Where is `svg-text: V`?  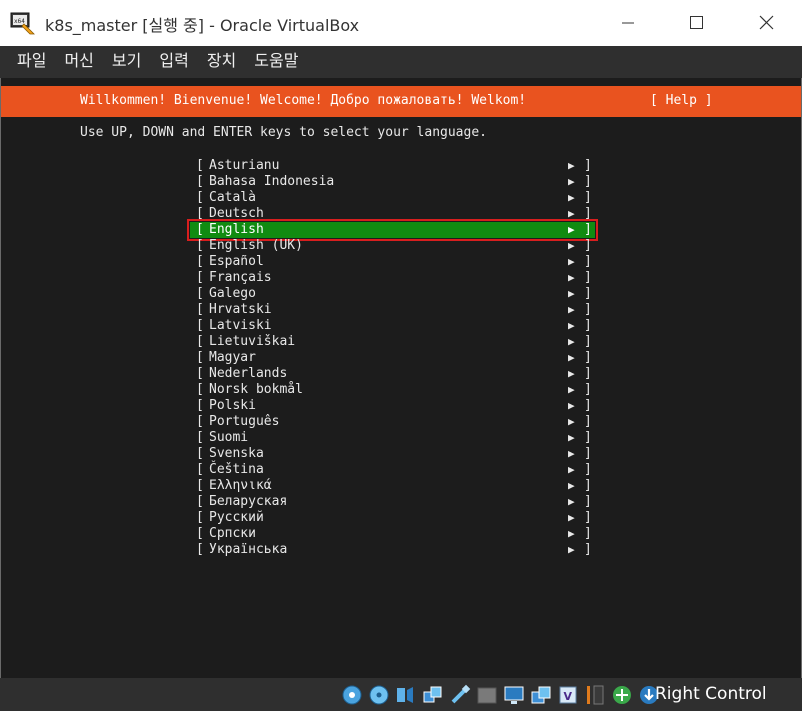 svg-text: V is located at coordinates (568, 696).